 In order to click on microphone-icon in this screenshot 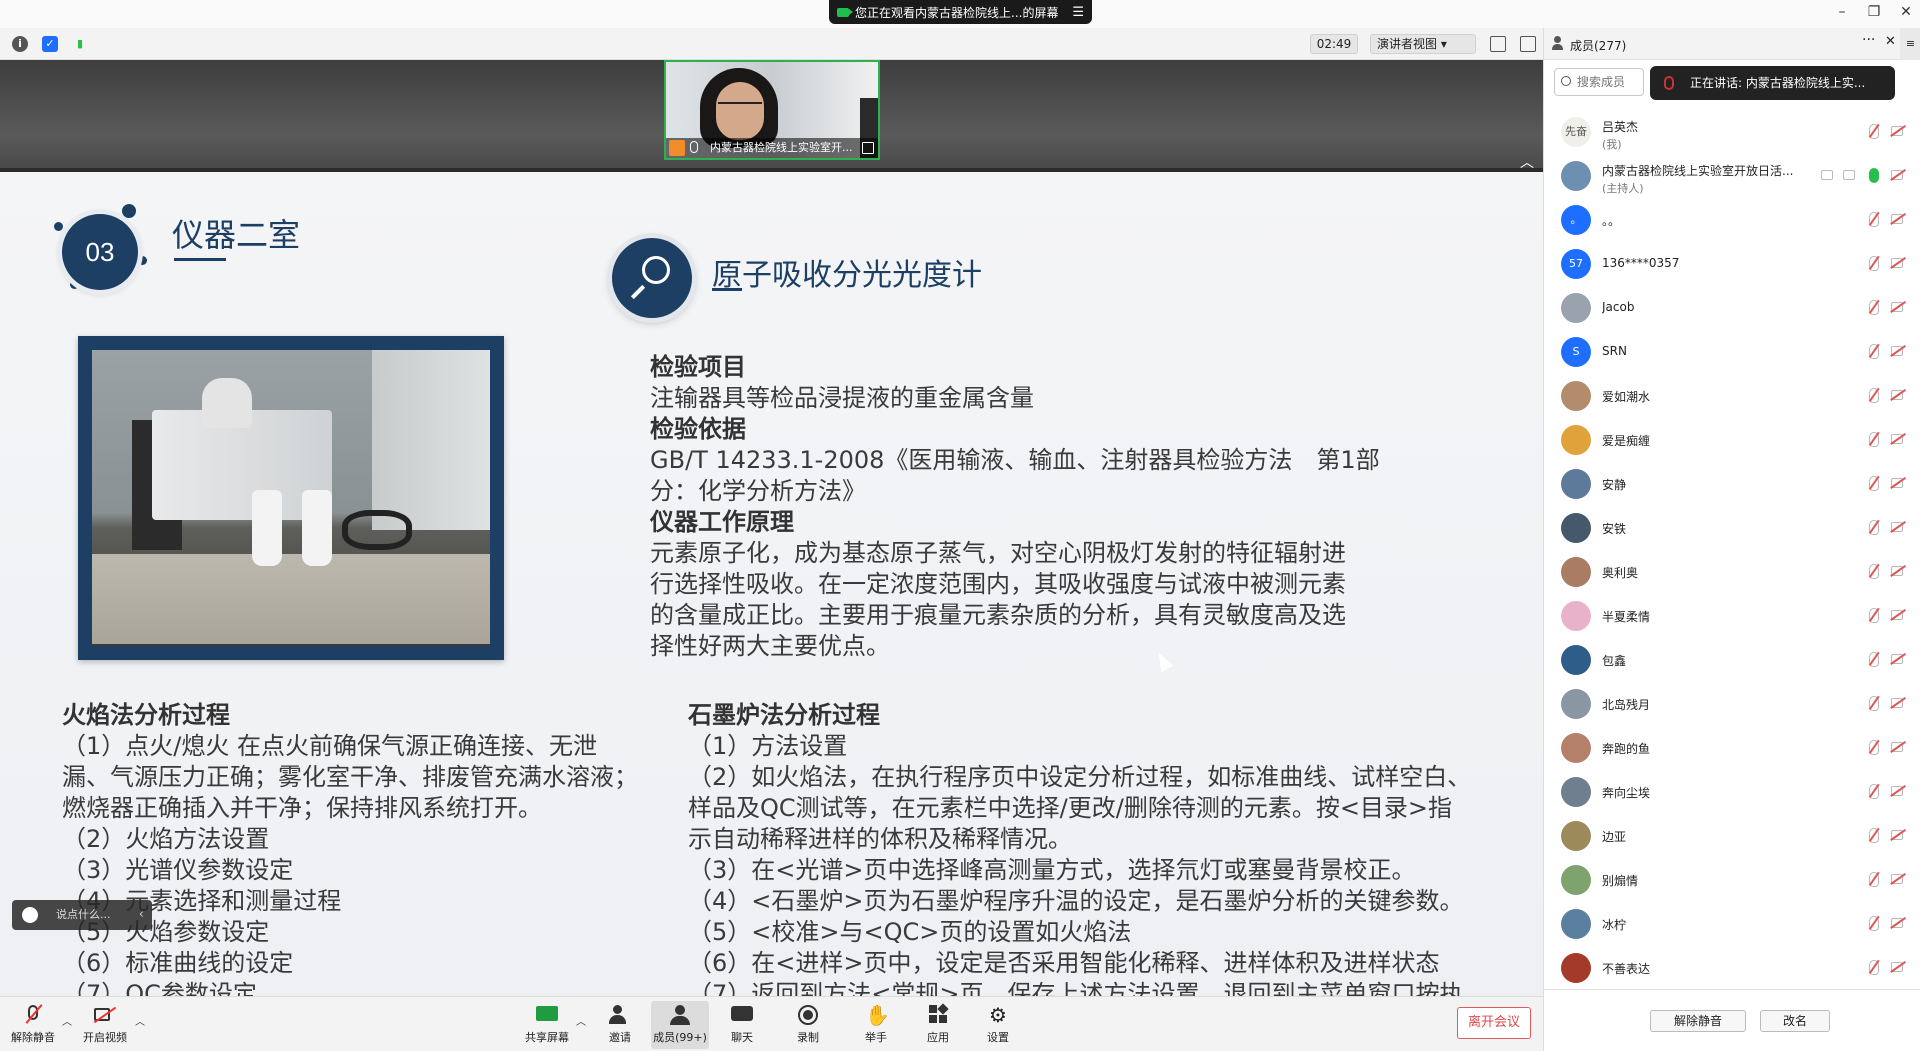, I will do `click(1874, 175)`.